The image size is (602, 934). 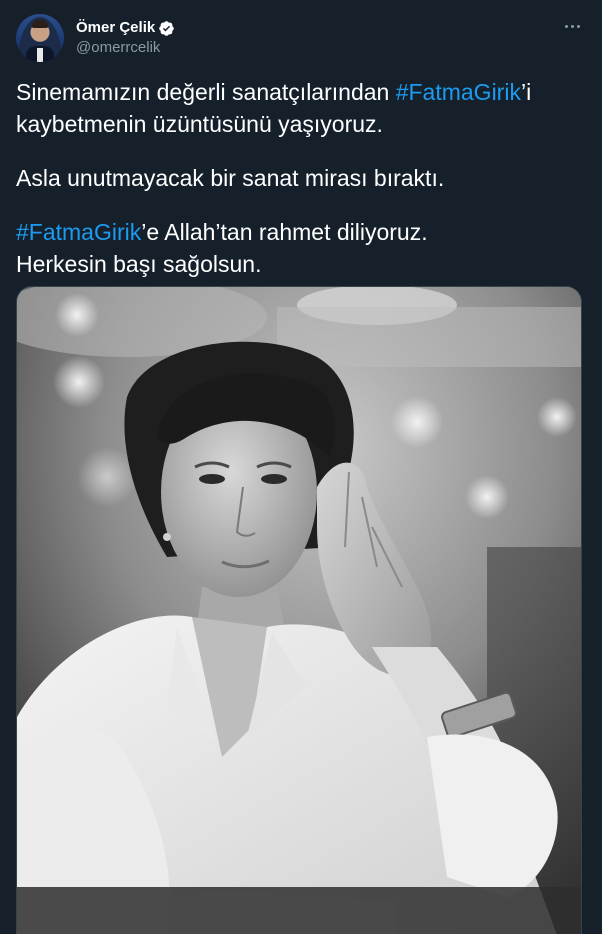 What do you see at coordinates (139, 264) in the screenshot?
I see `tweet-text-line-5: Herkesin başı sağolsun.` at bounding box center [139, 264].